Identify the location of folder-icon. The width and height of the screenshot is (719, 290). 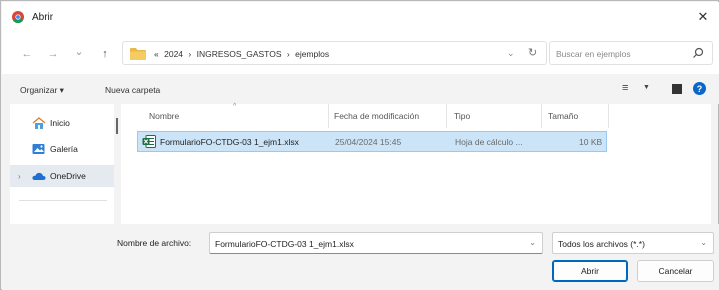
(138, 54).